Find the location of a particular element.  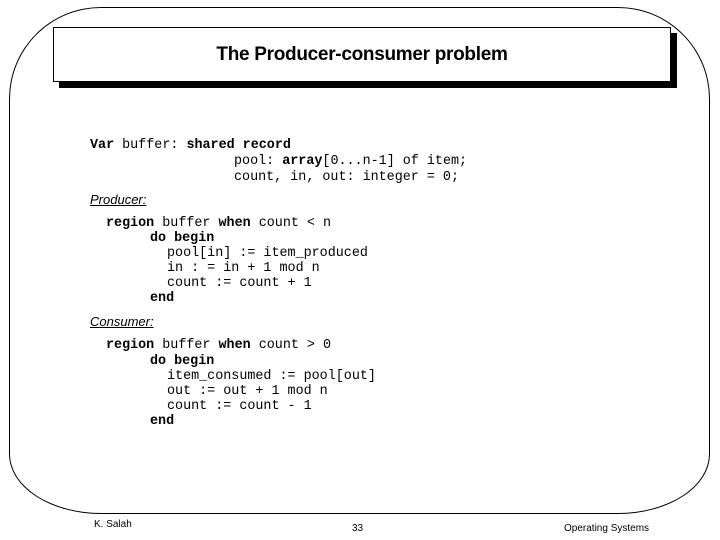

footer-author: K. Salah is located at coordinates (113, 524).